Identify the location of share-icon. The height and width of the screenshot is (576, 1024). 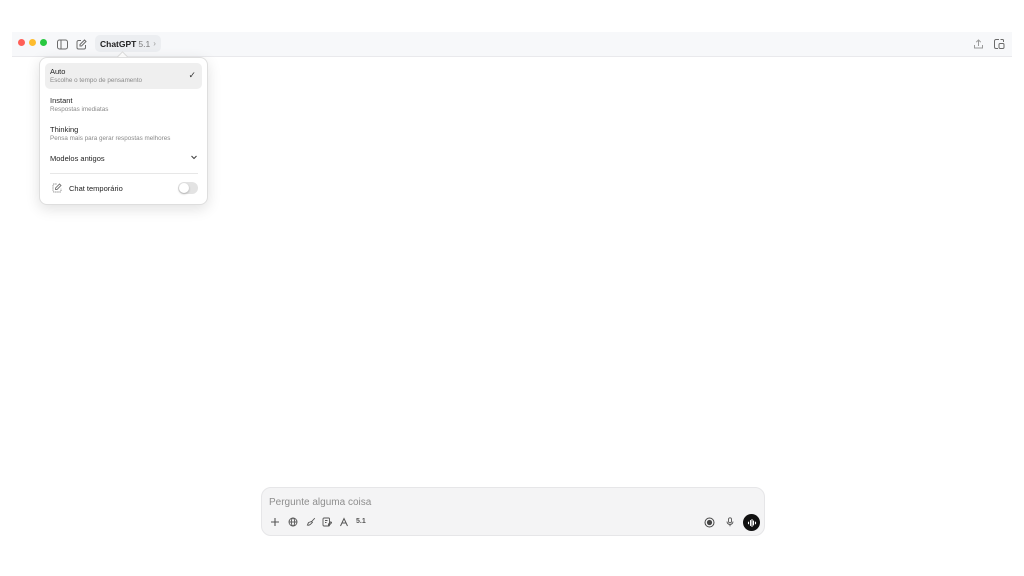
(978, 44).